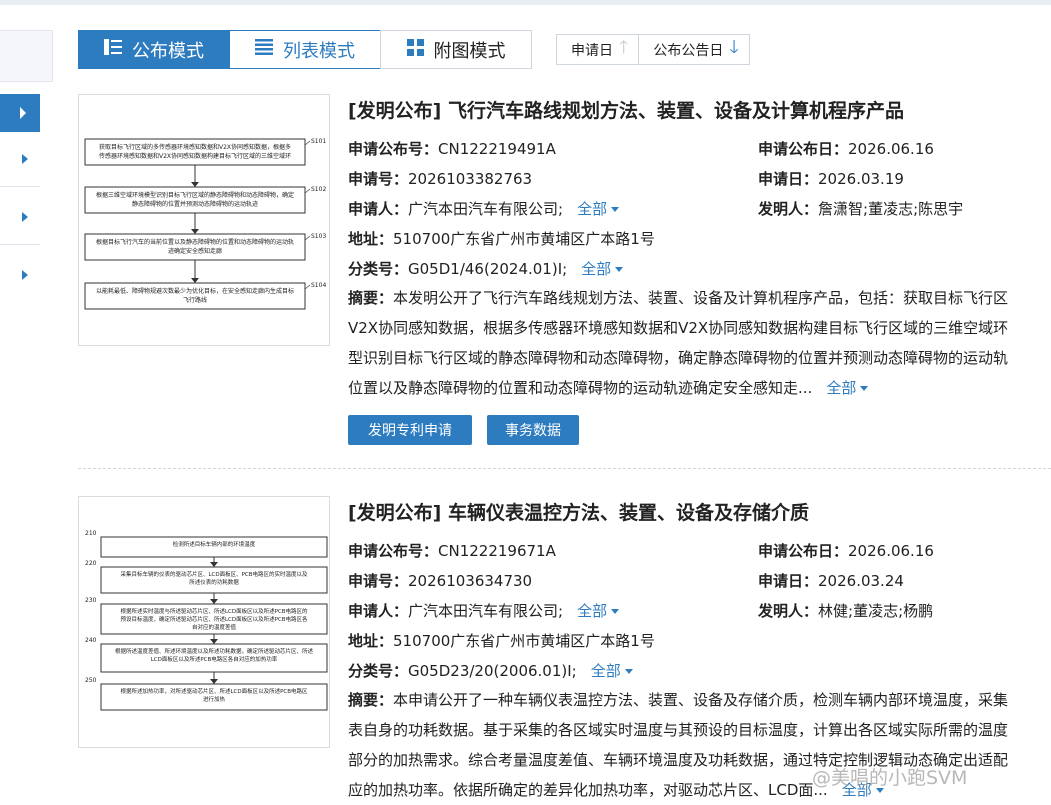  What do you see at coordinates (305, 49) in the screenshot?
I see `tab-list-mode: 列表模式` at bounding box center [305, 49].